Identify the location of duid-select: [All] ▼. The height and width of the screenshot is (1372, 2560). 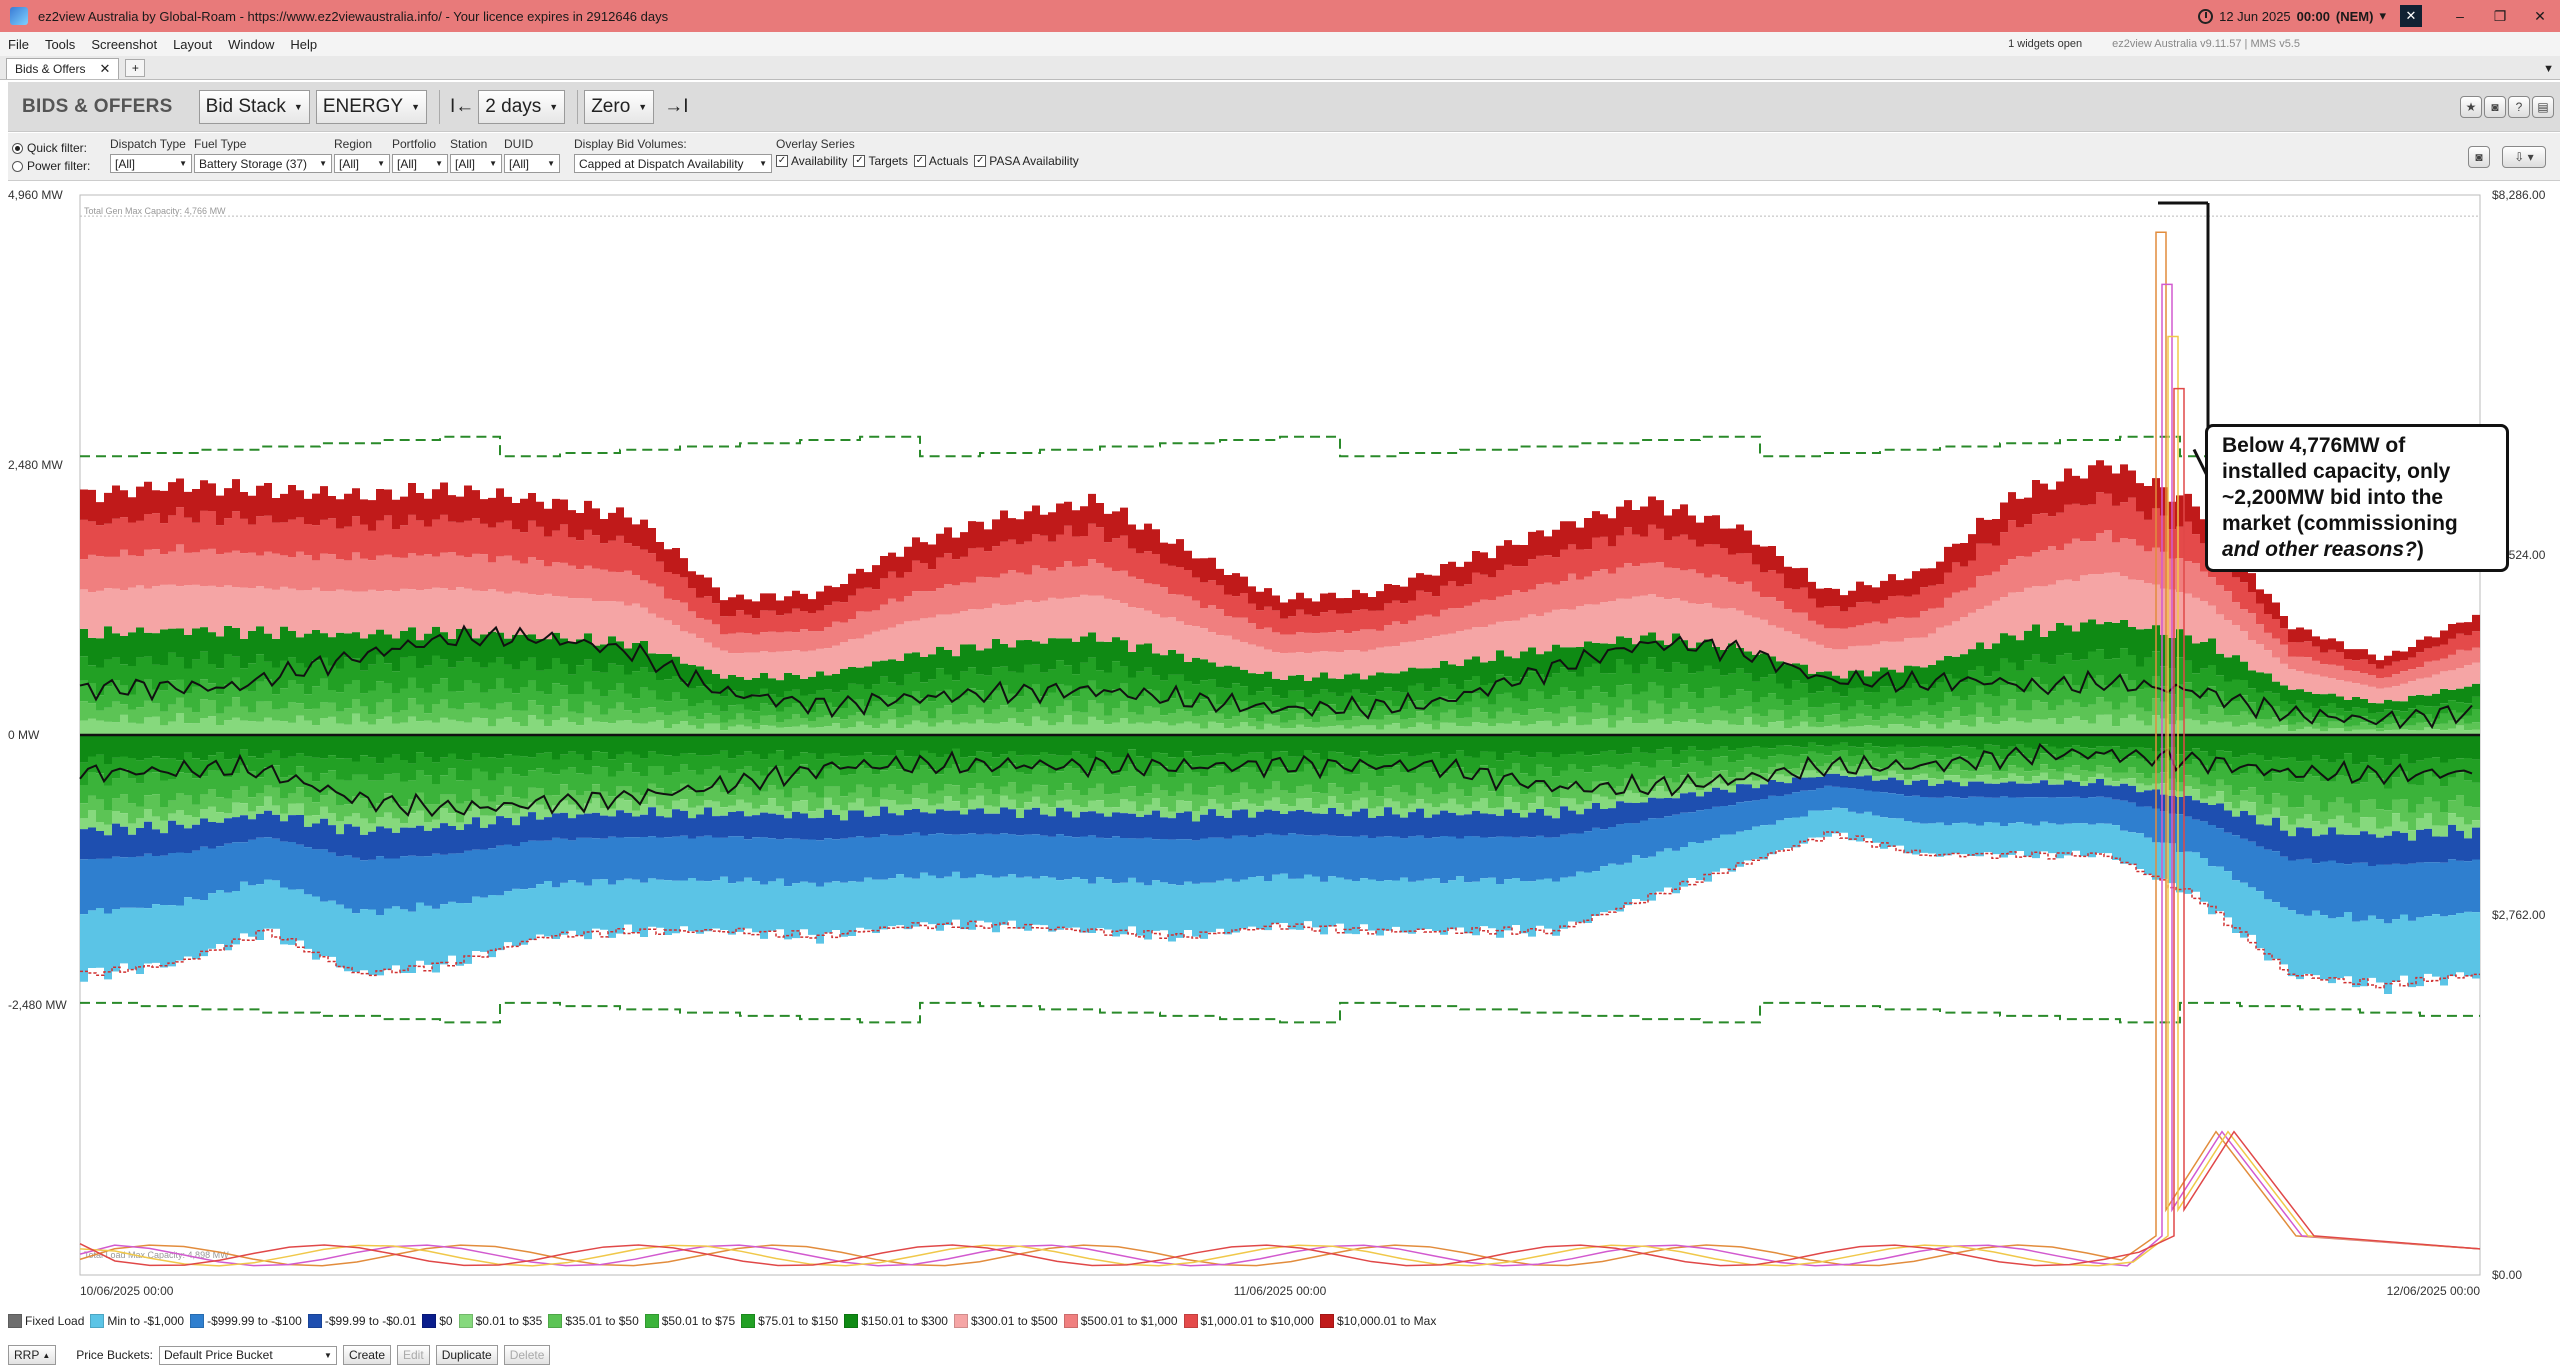
(532, 163).